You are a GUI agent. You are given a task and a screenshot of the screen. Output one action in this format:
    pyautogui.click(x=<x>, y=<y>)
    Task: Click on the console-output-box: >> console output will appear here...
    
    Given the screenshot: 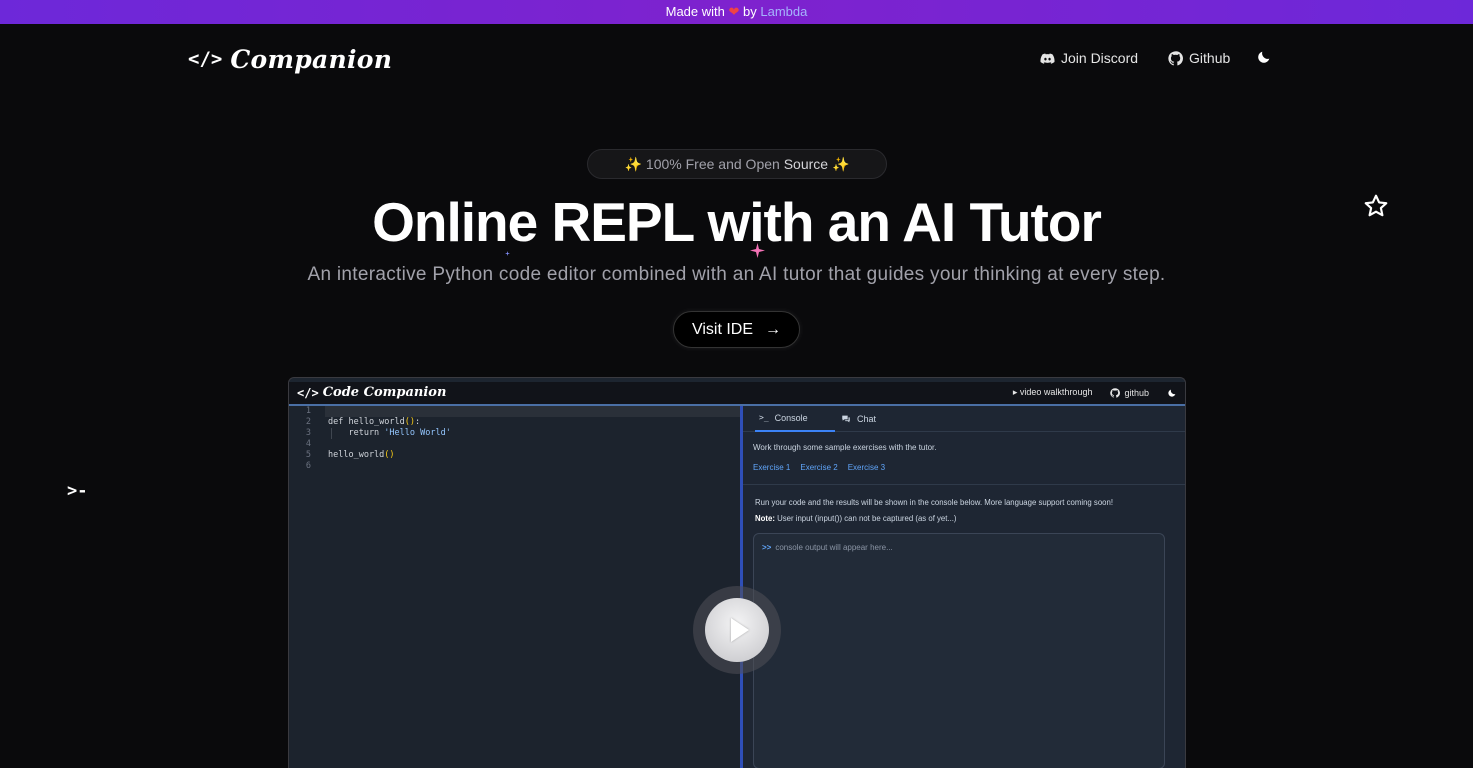 What is the action you would take?
    pyautogui.click(x=959, y=650)
    